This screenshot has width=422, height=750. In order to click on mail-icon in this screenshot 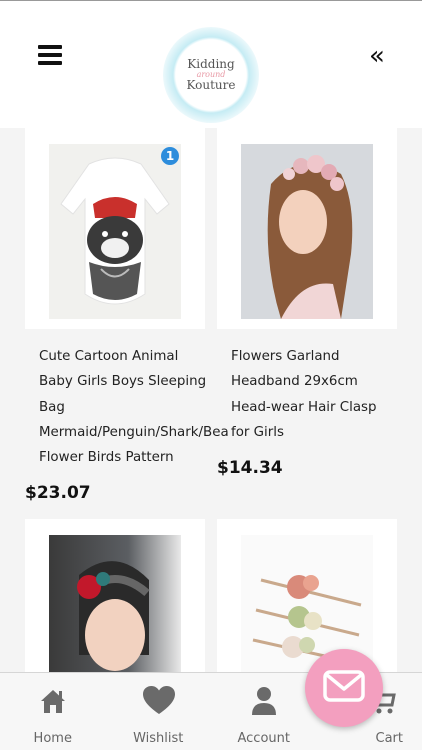, I will do `click(344, 688)`.